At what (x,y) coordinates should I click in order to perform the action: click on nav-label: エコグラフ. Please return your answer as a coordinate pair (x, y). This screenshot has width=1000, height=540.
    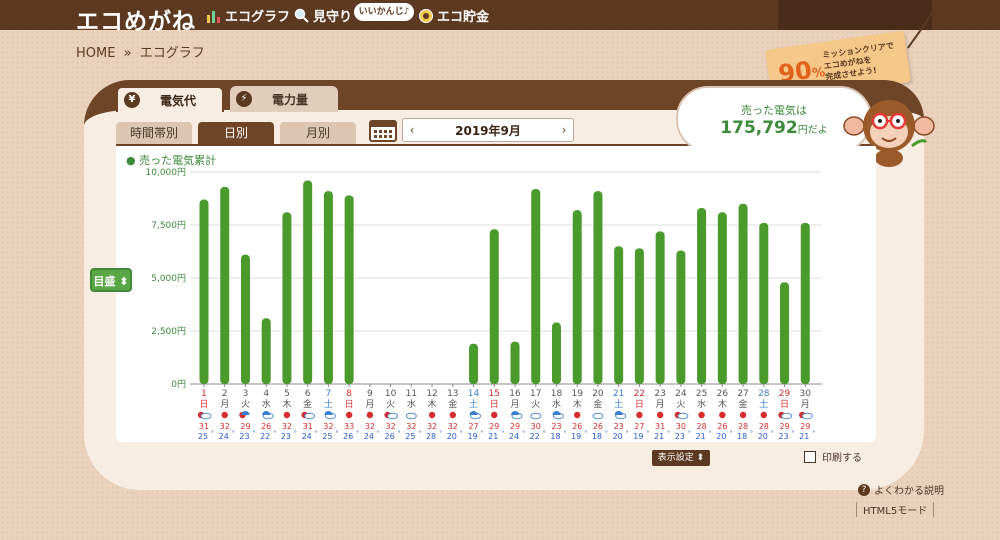
    Looking at the image, I should click on (258, 17).